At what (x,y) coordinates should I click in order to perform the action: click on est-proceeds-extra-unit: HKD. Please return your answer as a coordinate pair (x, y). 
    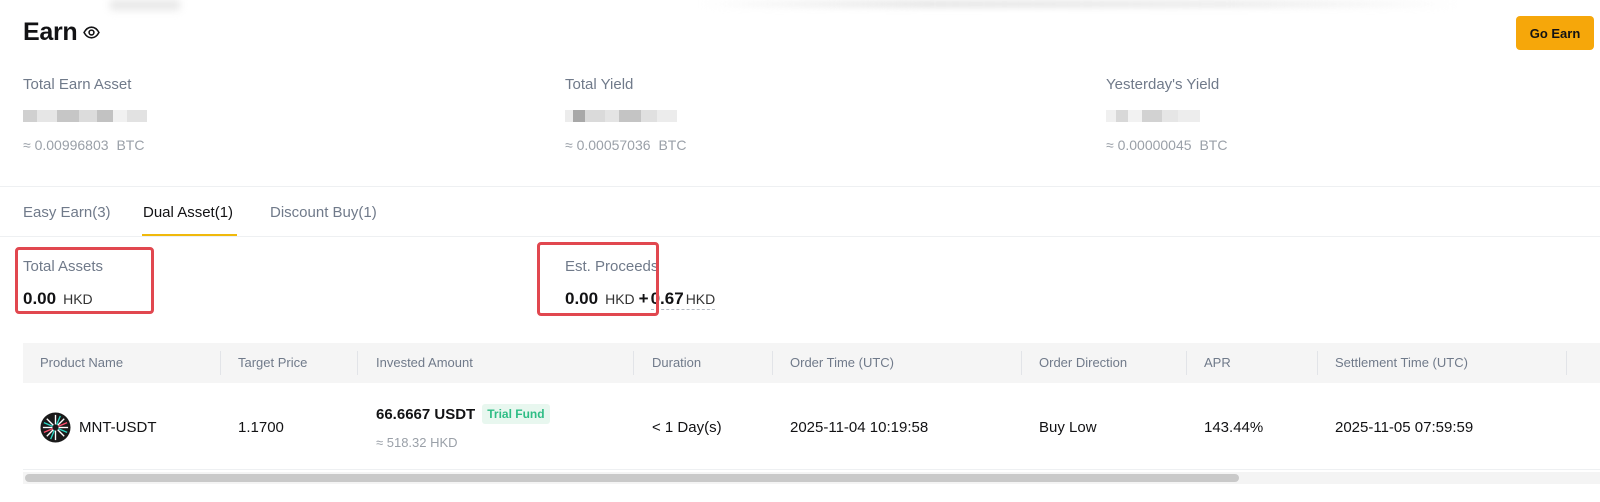
    Looking at the image, I should click on (700, 299).